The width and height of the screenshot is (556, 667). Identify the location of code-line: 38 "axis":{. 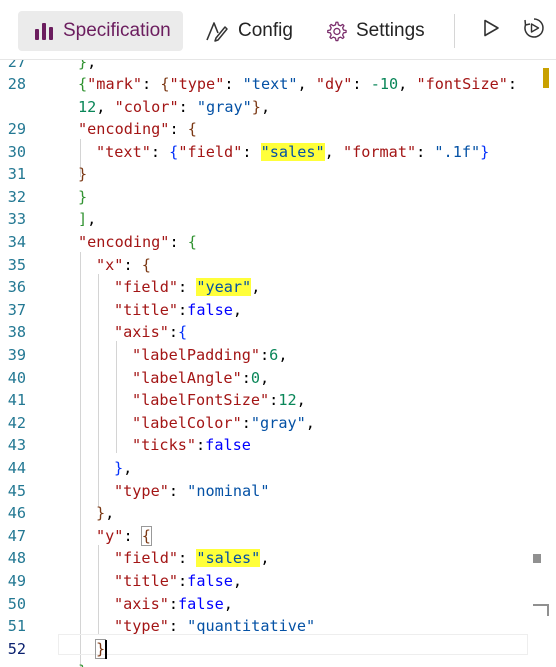
(278, 332).